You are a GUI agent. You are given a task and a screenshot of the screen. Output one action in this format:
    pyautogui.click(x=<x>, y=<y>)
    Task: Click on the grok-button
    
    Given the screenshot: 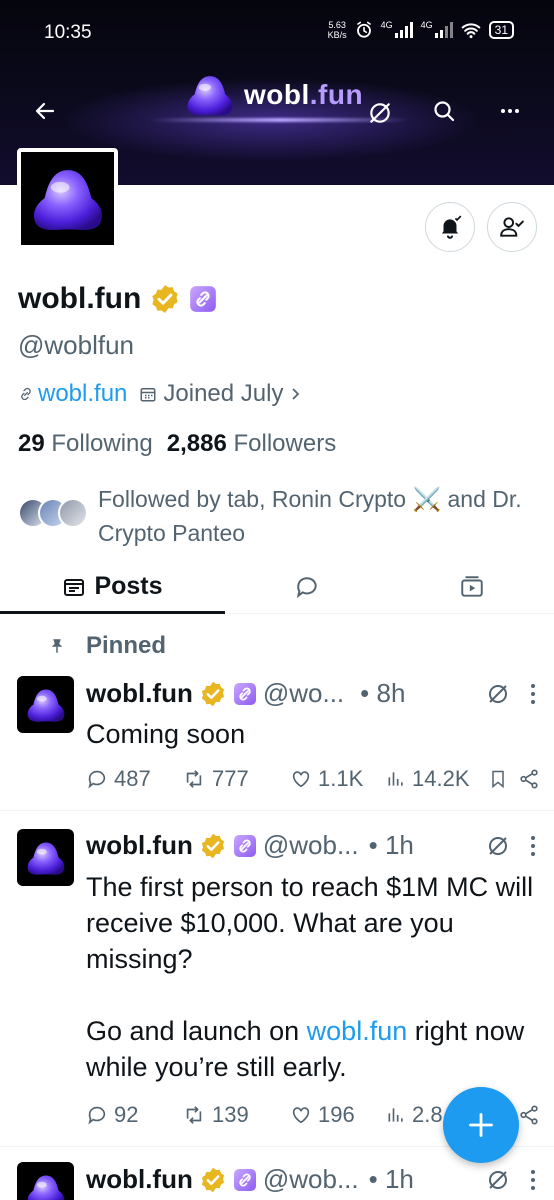 What is the action you would take?
    pyautogui.click(x=380, y=113)
    